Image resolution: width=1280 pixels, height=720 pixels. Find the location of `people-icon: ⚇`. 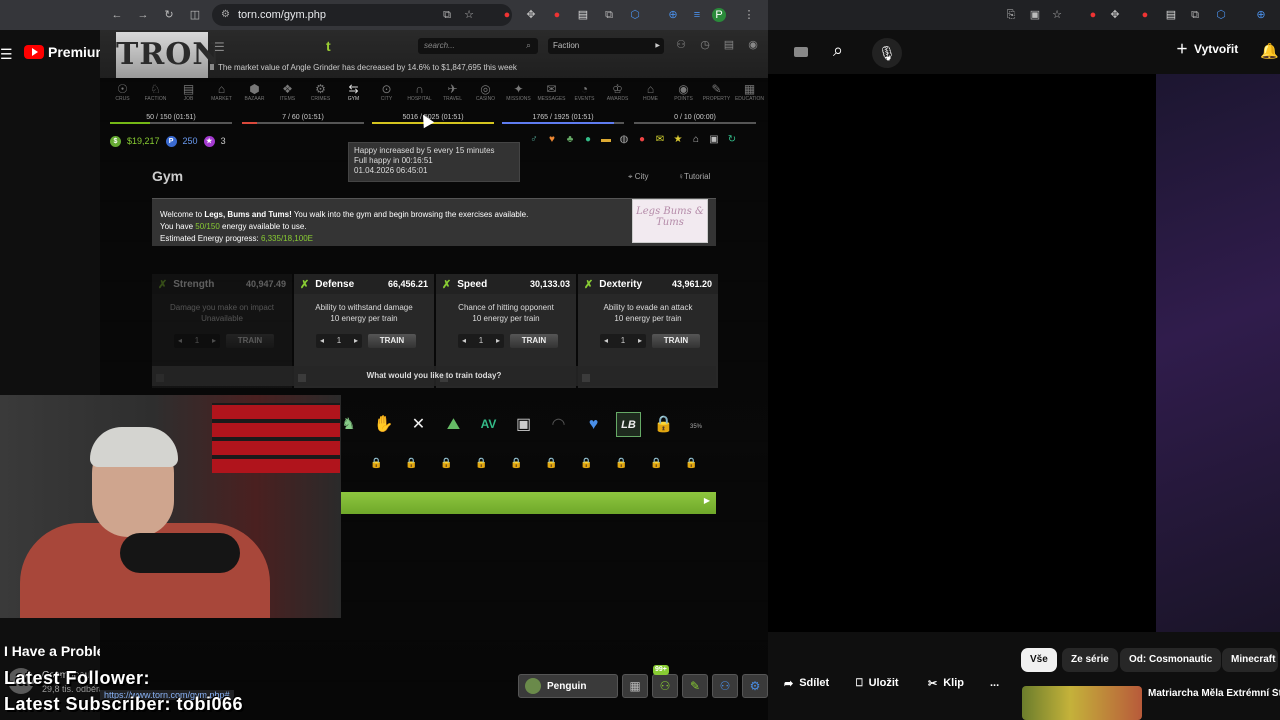

people-icon: ⚇ is located at coordinates (681, 45).